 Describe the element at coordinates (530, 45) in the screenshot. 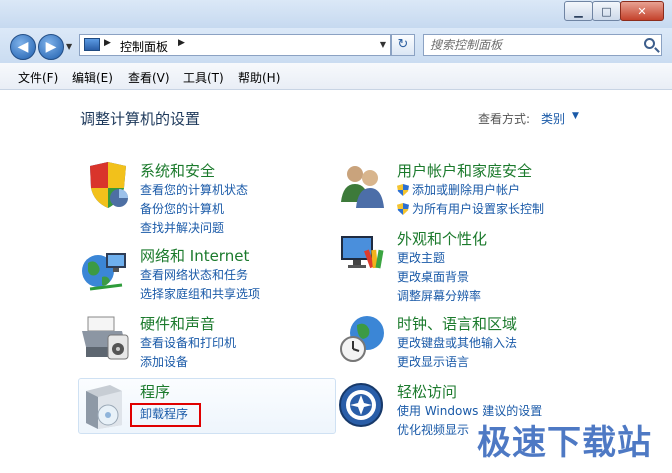

I see `search-input` at that location.